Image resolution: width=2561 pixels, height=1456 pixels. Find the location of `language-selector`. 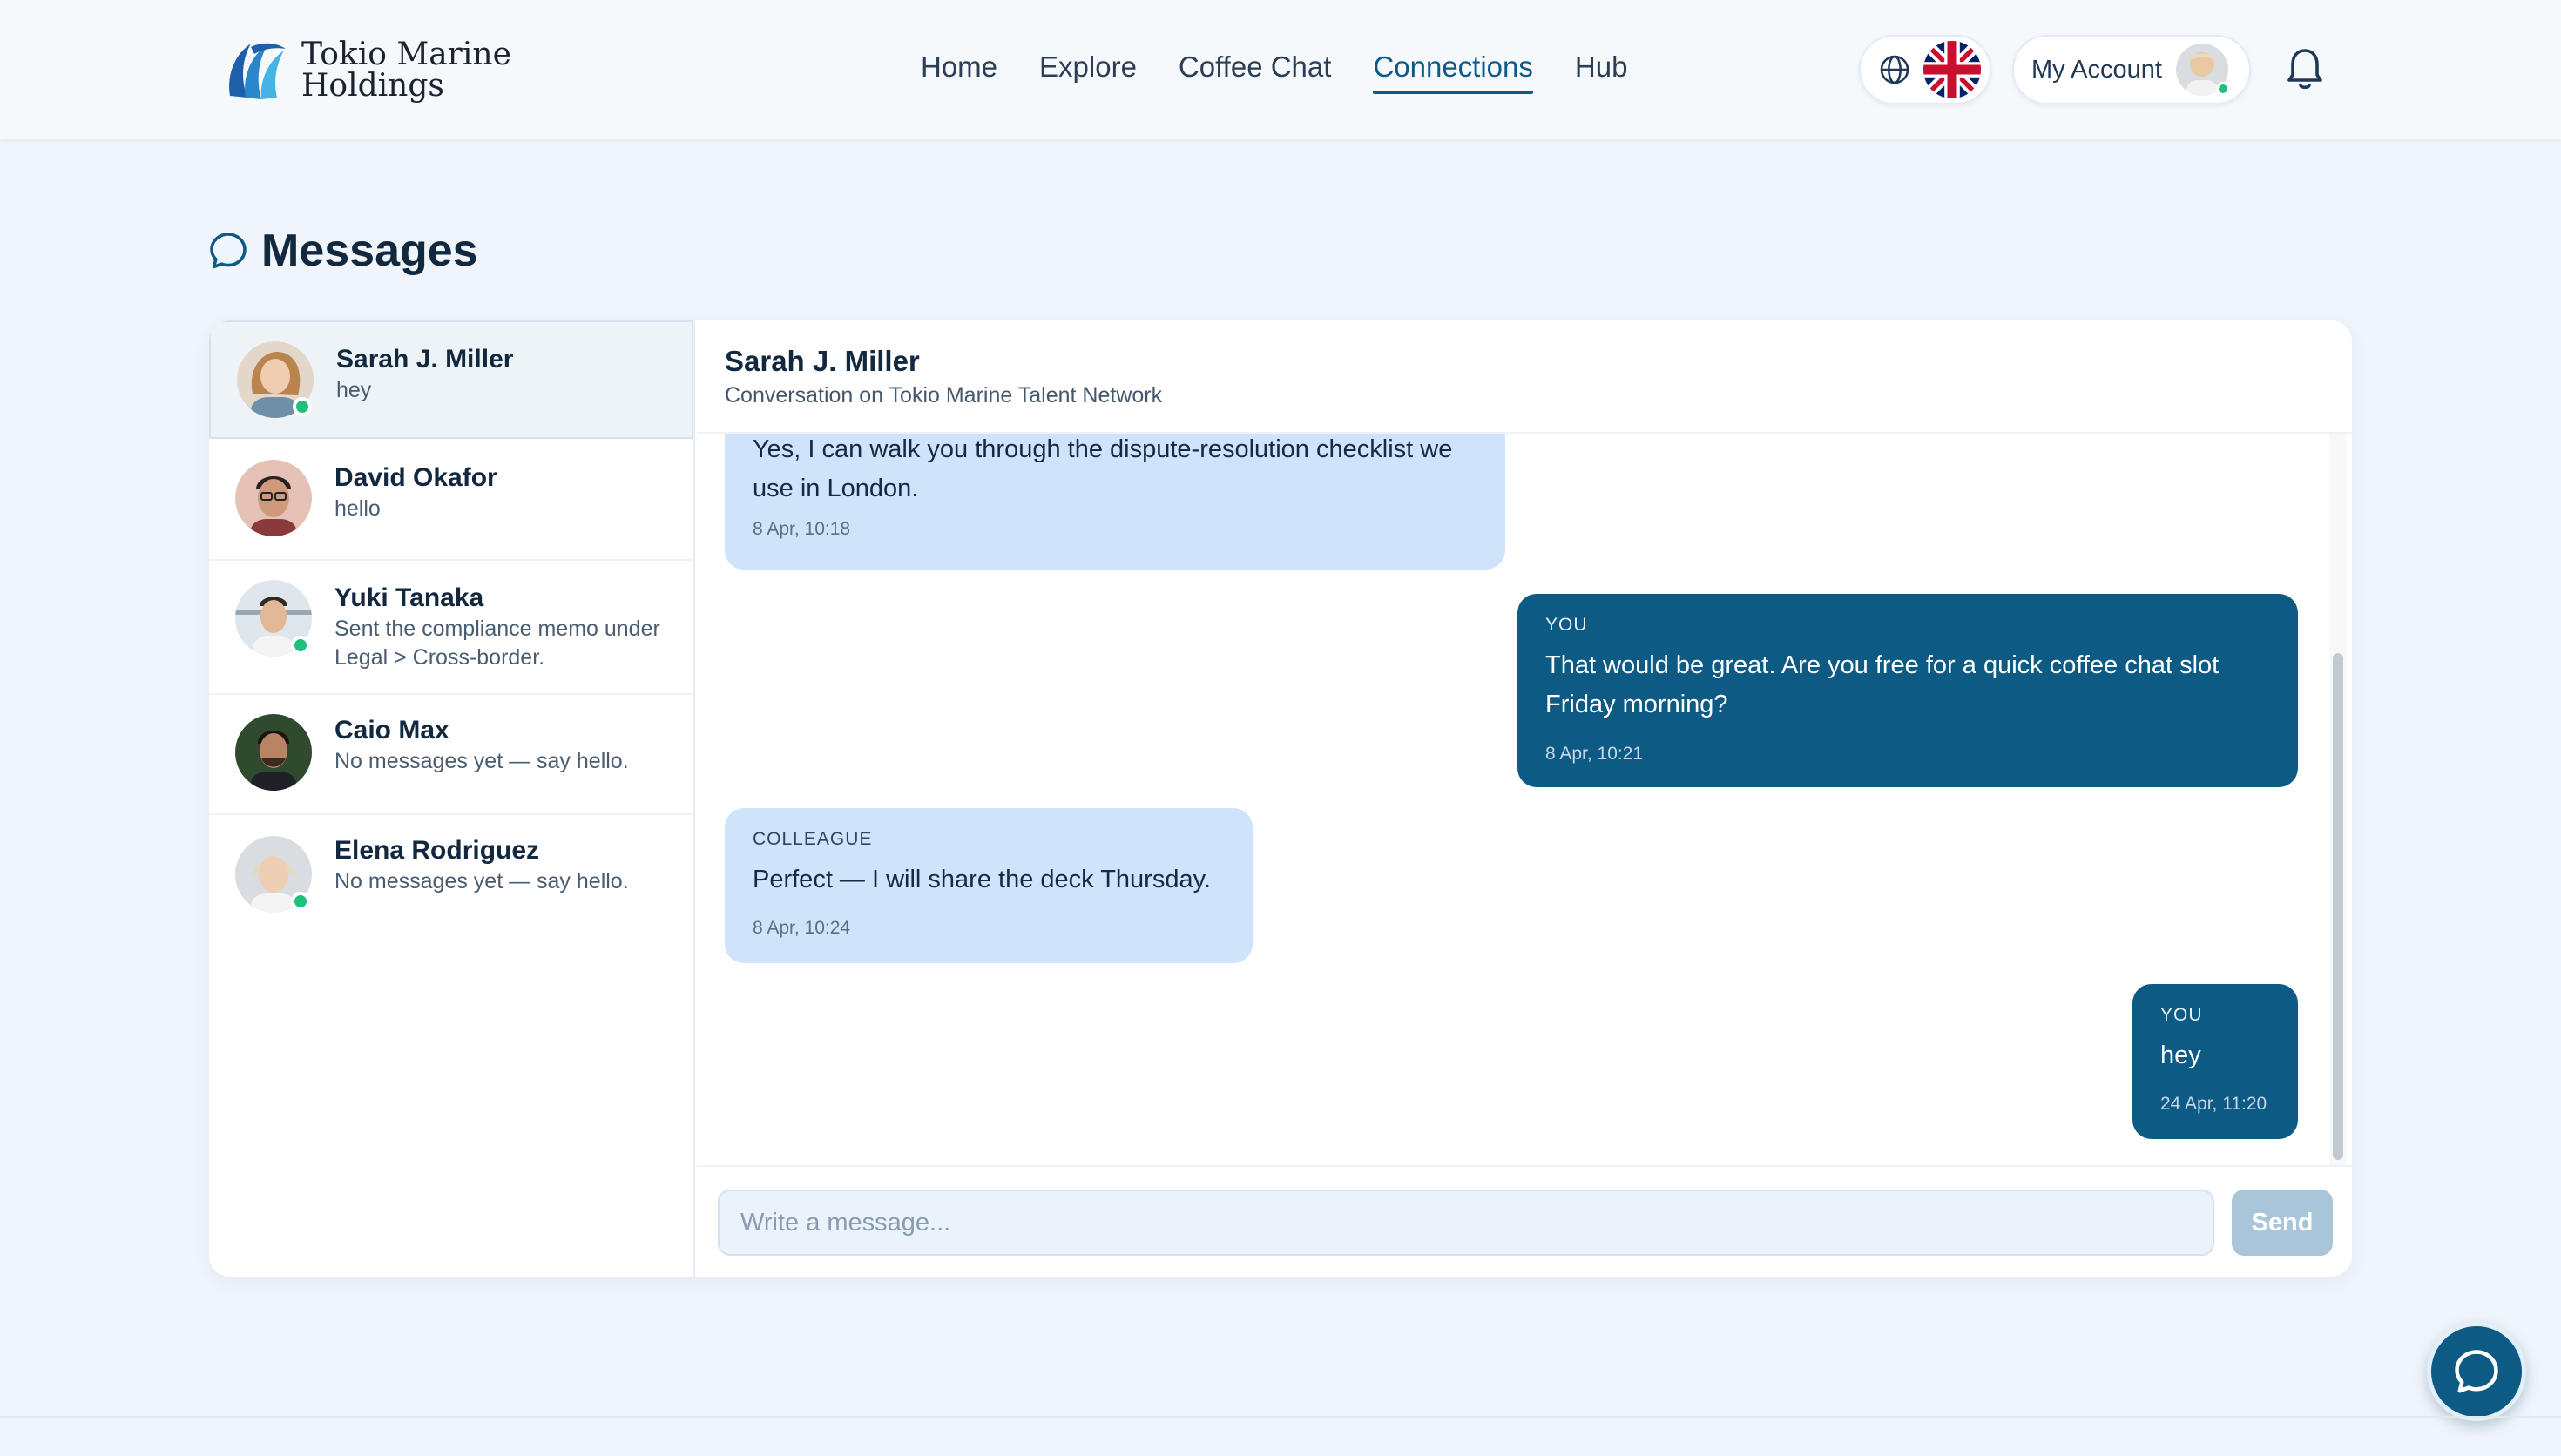

language-selector is located at coordinates (1925, 69).